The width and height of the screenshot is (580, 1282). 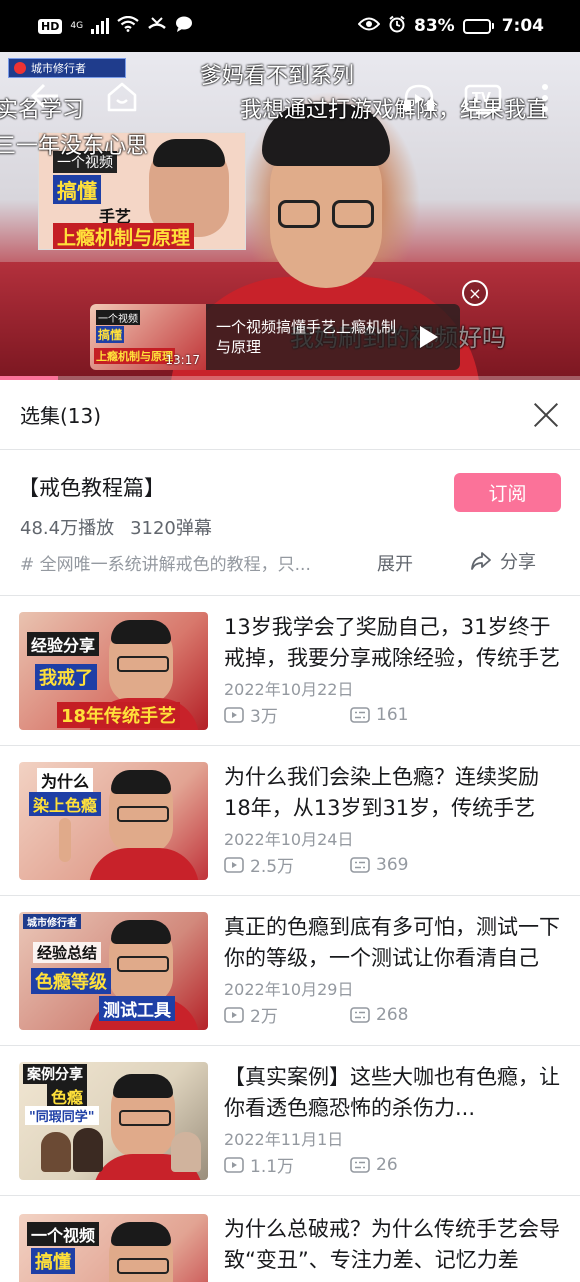 I want to click on expand-link: 展开, so click(x=395, y=563).